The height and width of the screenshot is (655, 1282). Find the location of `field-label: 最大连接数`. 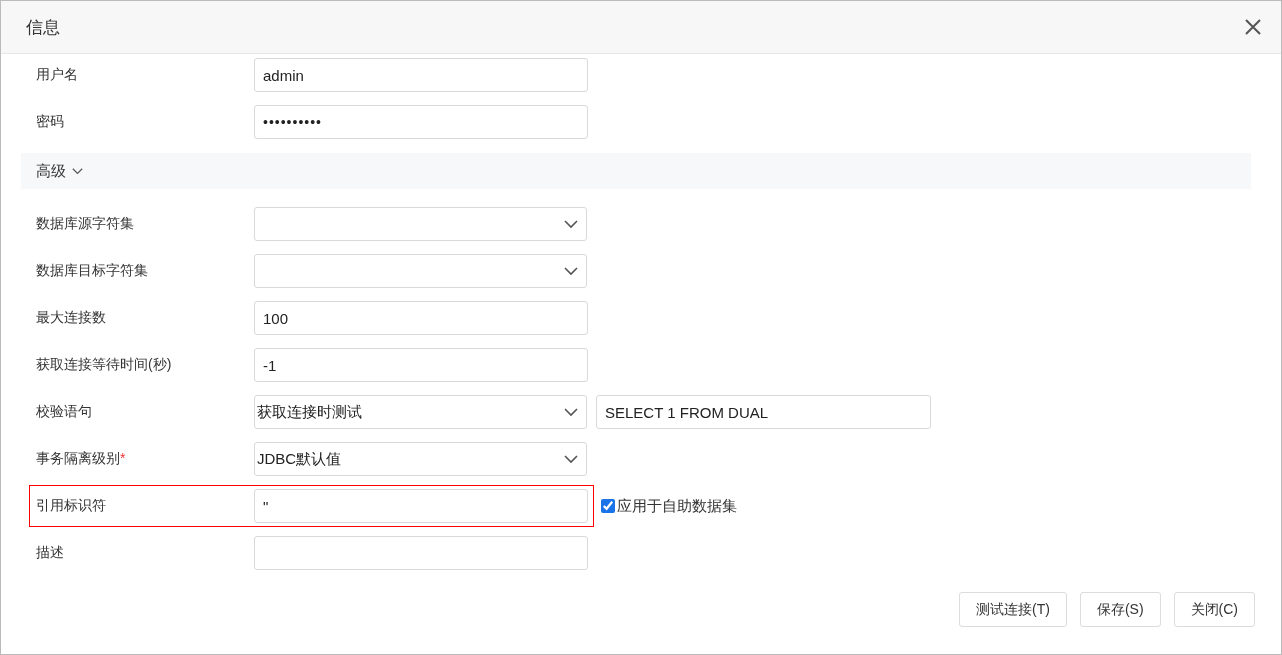

field-label: 最大连接数 is located at coordinates (71, 318).